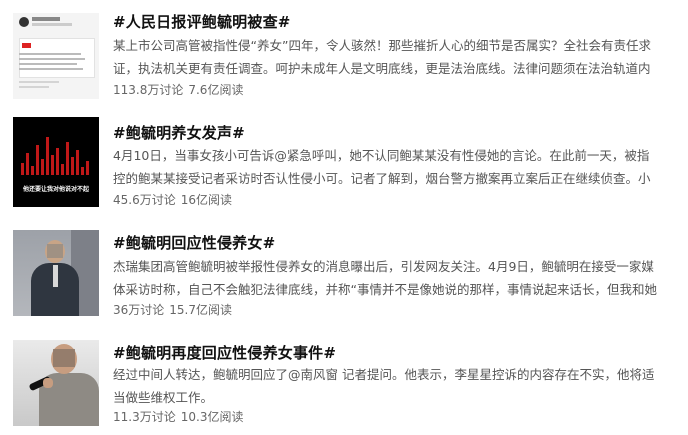  I want to click on discussion-count: 45.6万讨论, so click(144, 200).